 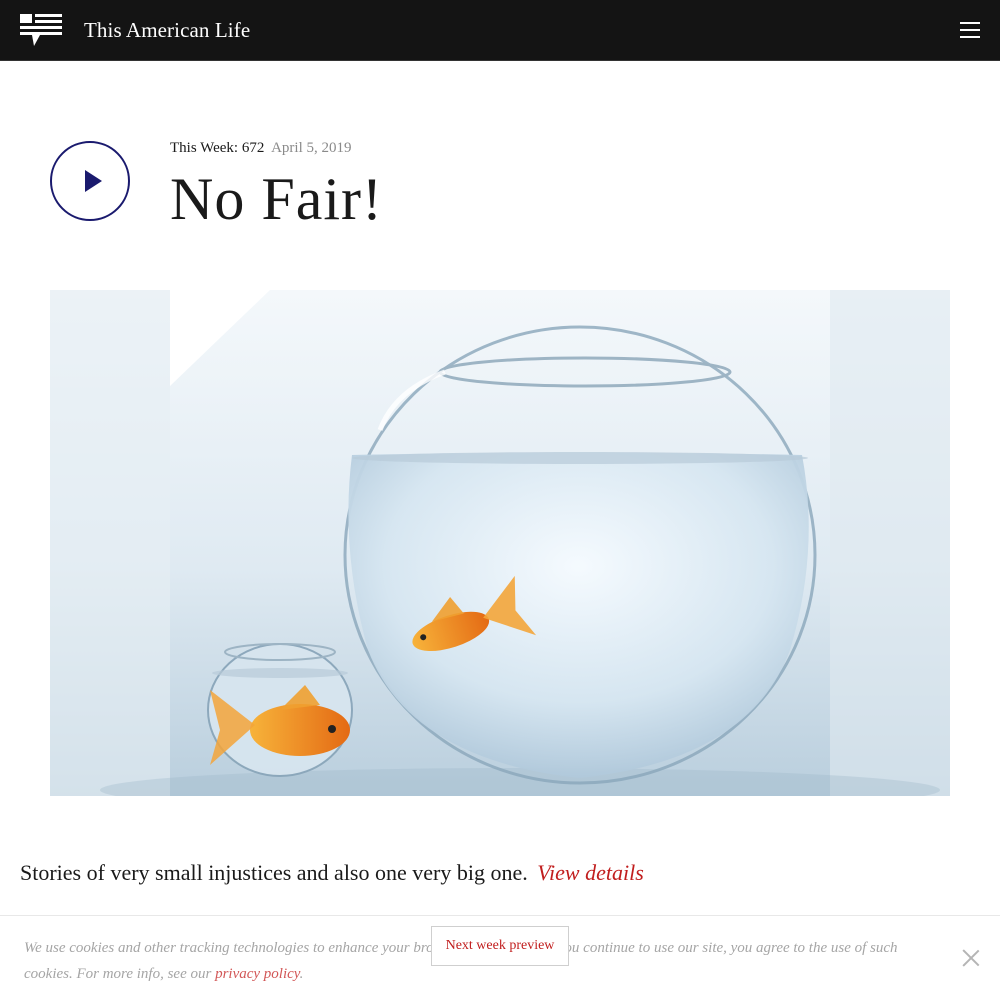 What do you see at coordinates (41, 30) in the screenshot?
I see `tal-logo-icon` at bounding box center [41, 30].